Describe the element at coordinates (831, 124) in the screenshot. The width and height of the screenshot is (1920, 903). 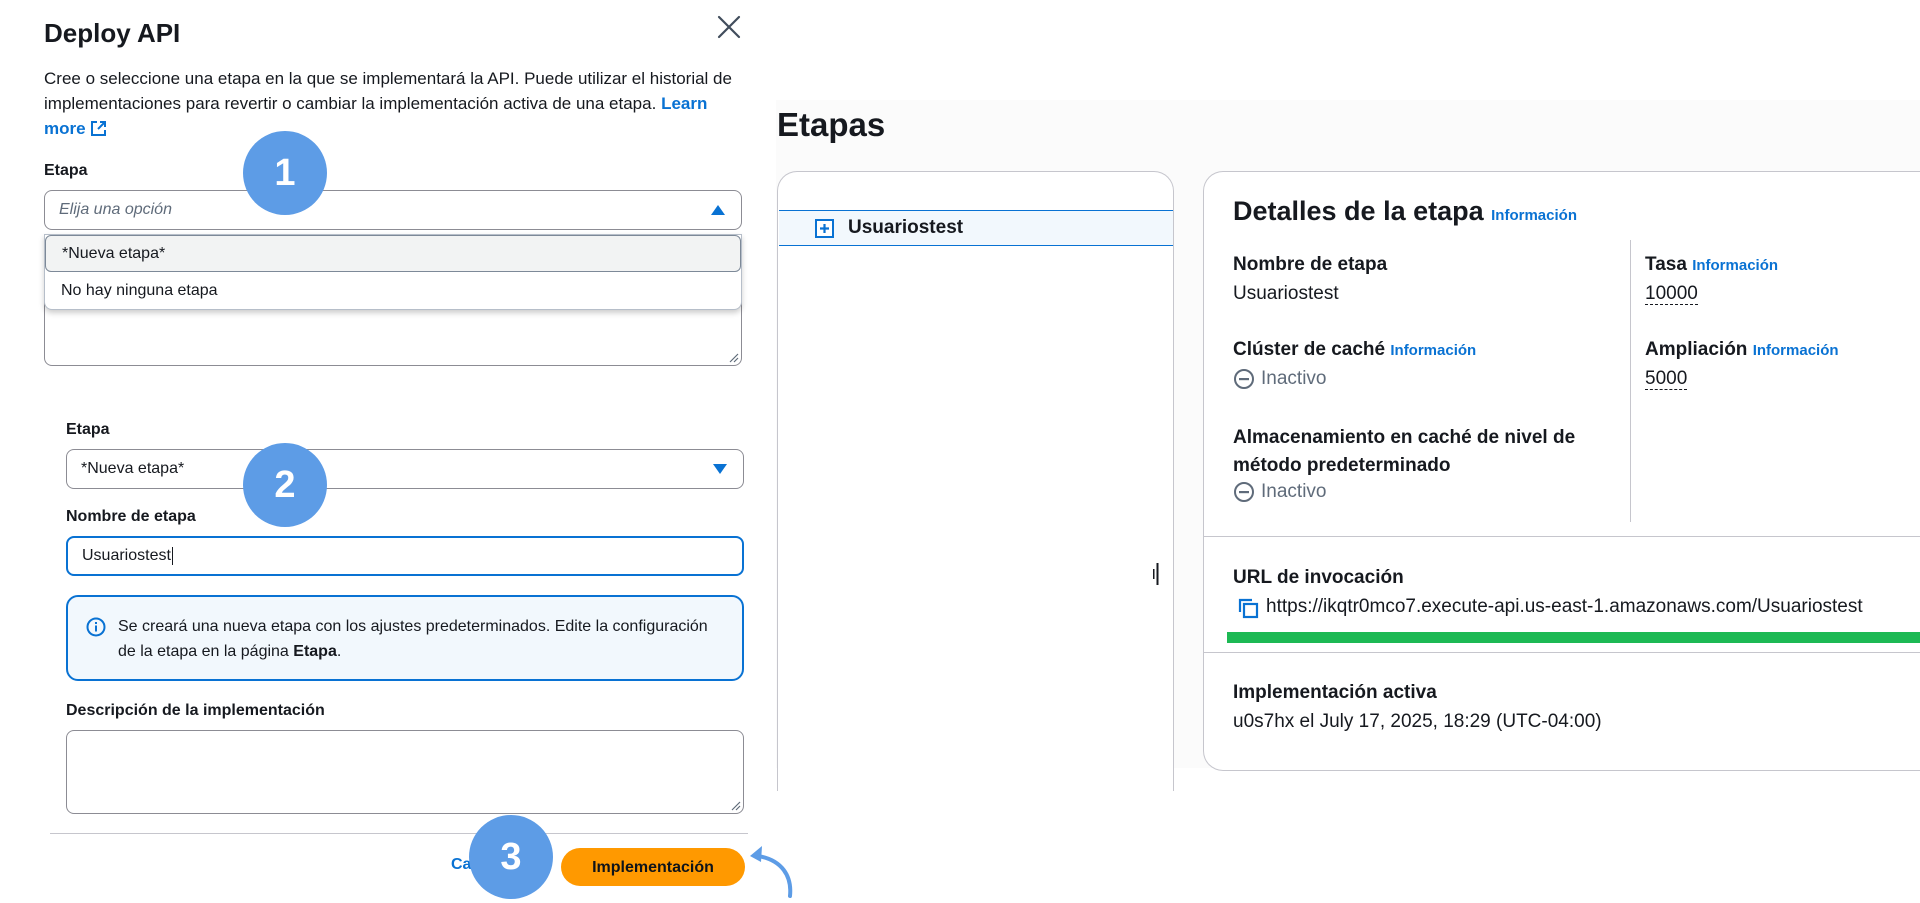
I see `page-title: Etapas` at that location.